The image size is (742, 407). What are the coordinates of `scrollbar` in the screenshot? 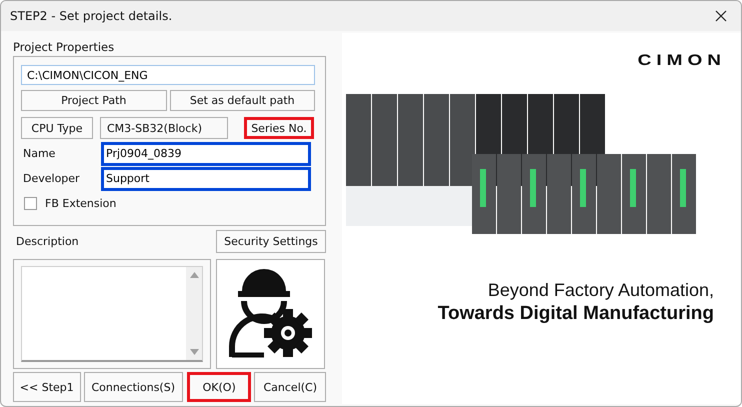 It's located at (194, 313).